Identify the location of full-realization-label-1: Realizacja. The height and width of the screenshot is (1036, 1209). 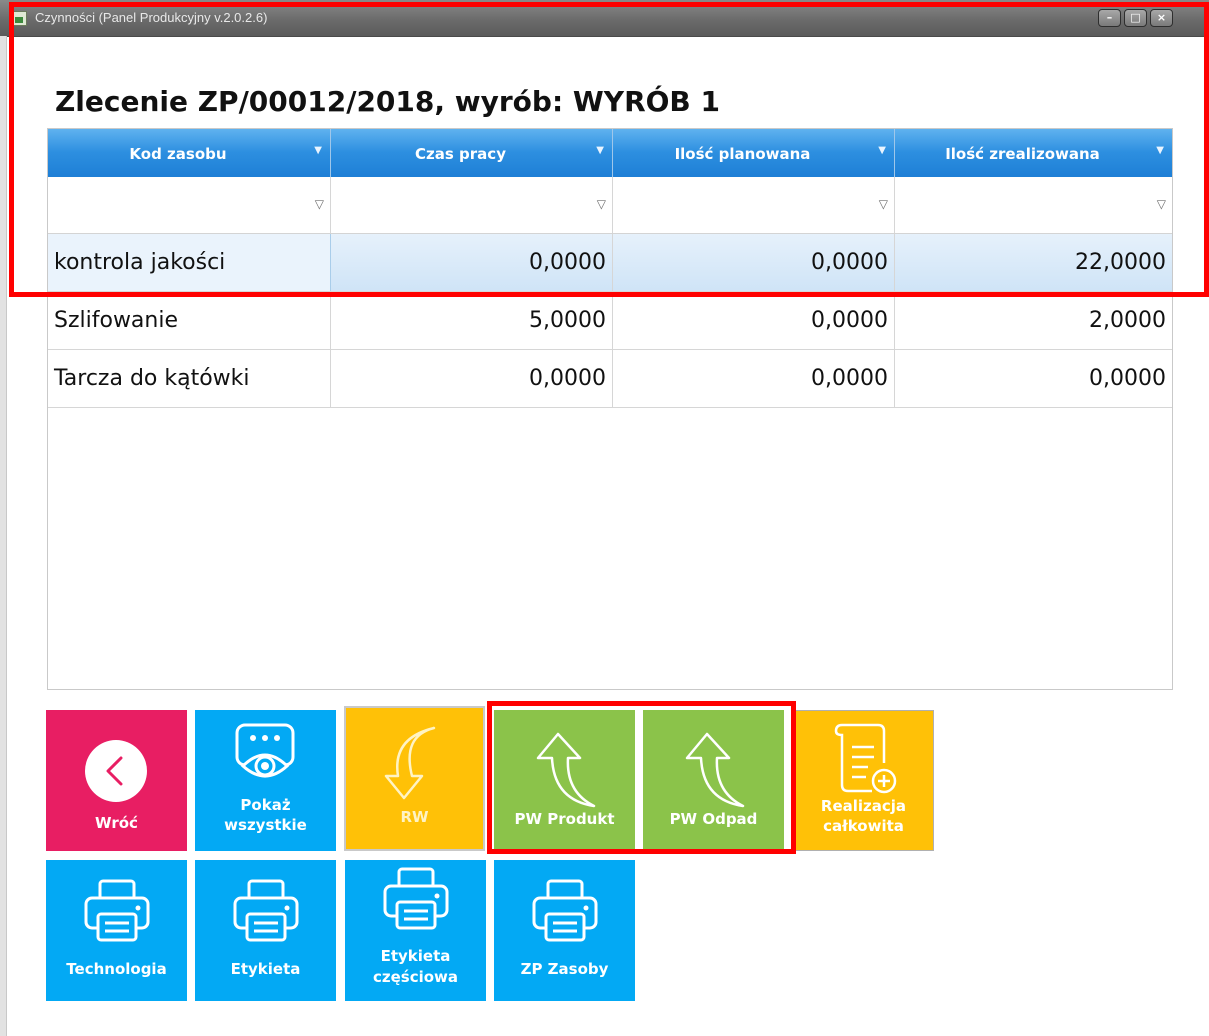
(863, 806).